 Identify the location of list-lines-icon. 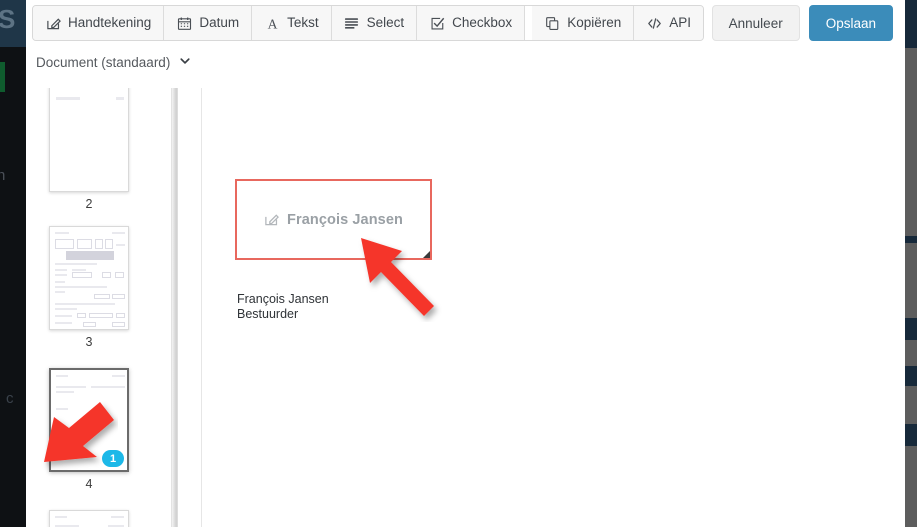
(352, 23).